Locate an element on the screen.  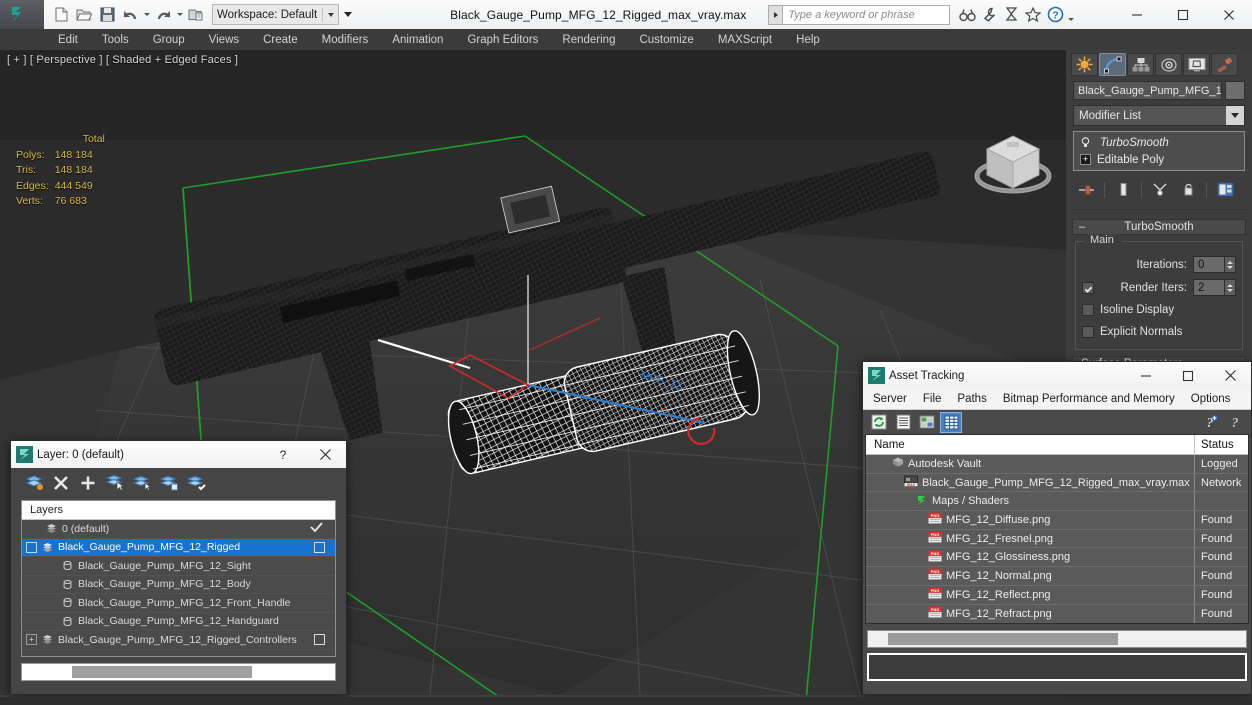
menu-item-create: Create is located at coordinates (280, 39).